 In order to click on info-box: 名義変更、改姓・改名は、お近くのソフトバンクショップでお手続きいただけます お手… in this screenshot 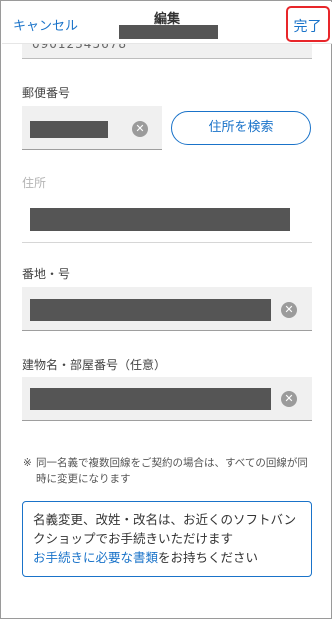, I will do `click(167, 539)`.